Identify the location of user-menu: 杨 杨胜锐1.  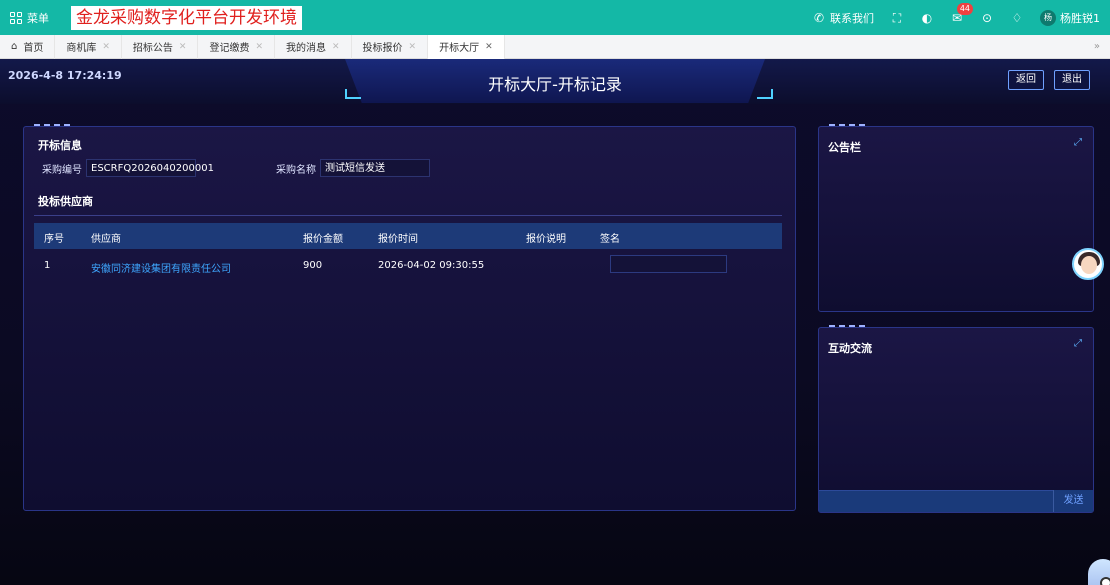
(1070, 17).